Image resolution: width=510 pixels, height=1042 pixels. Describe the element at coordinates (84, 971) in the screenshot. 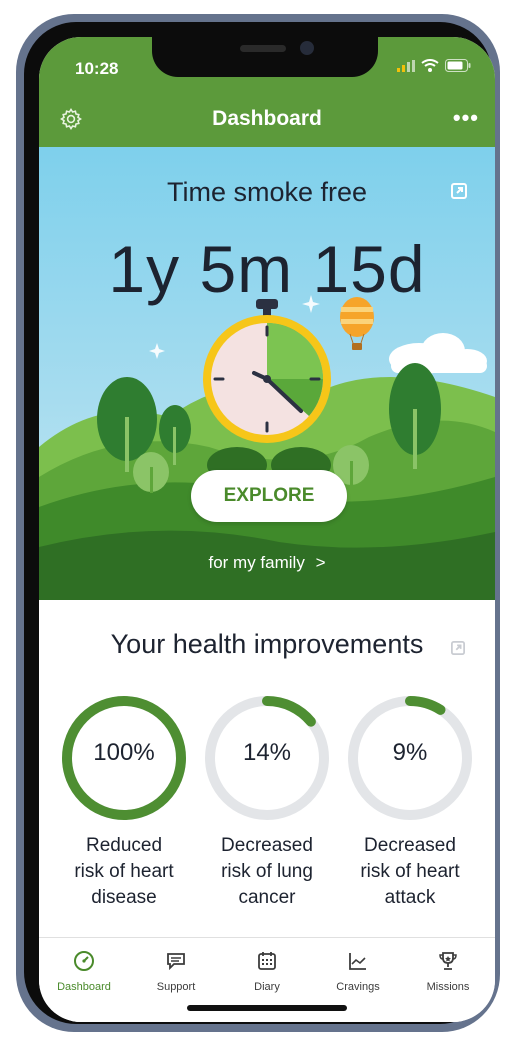

I see `tab-dashboard: Dashboard` at that location.